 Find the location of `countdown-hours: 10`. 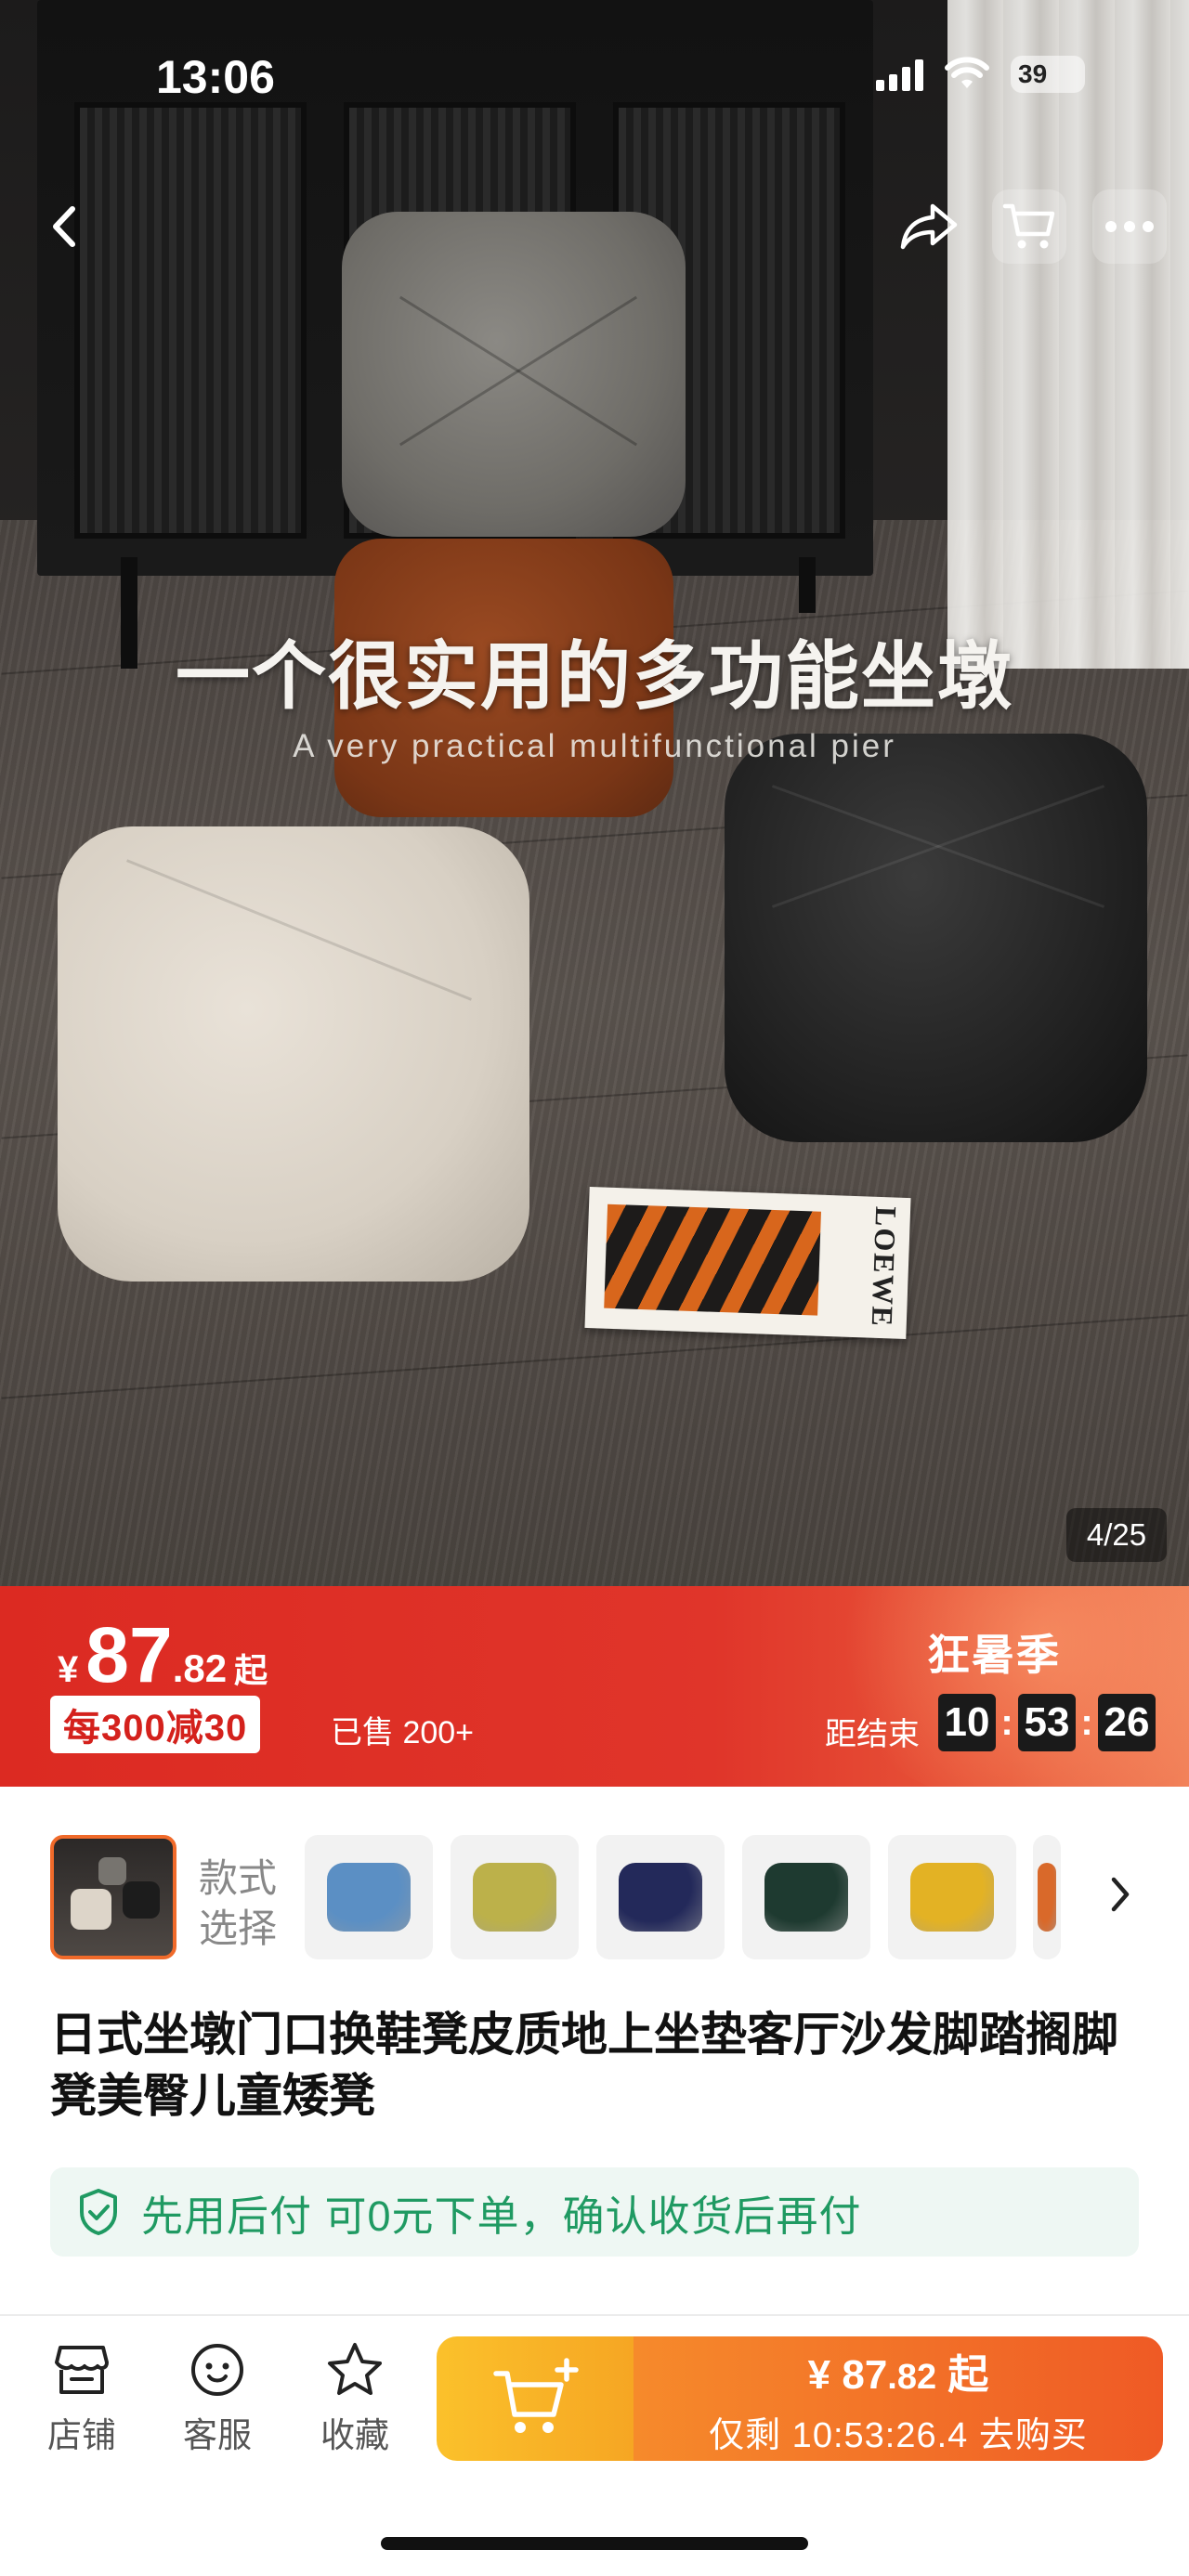

countdown-hours: 10 is located at coordinates (967, 1722).